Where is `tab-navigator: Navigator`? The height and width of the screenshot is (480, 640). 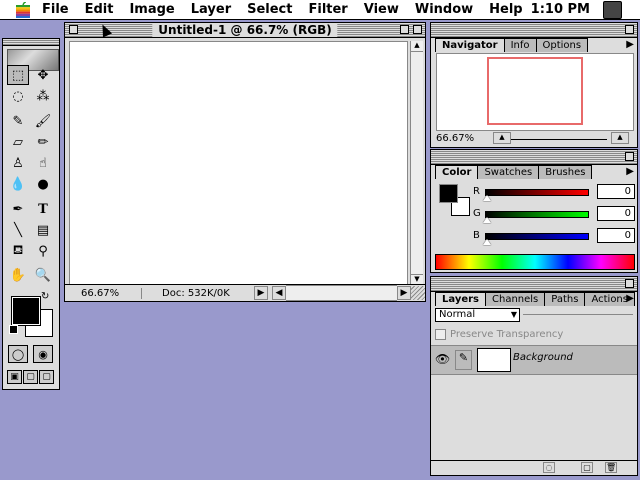 tab-navigator: Navigator is located at coordinates (470, 45).